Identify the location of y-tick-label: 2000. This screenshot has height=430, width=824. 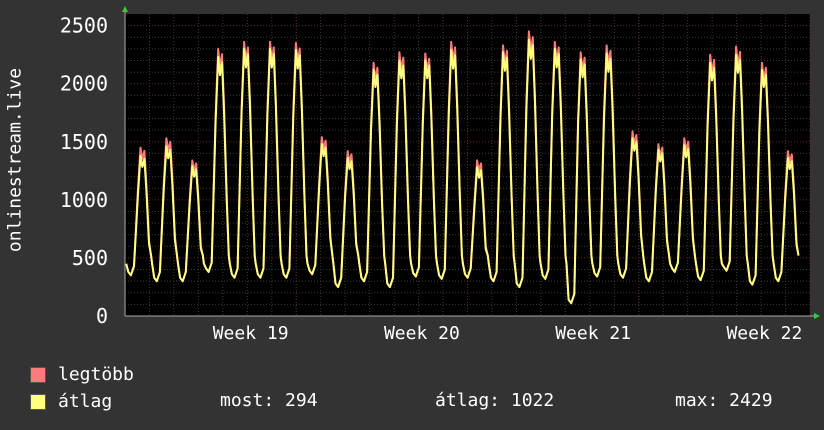
(84, 84).